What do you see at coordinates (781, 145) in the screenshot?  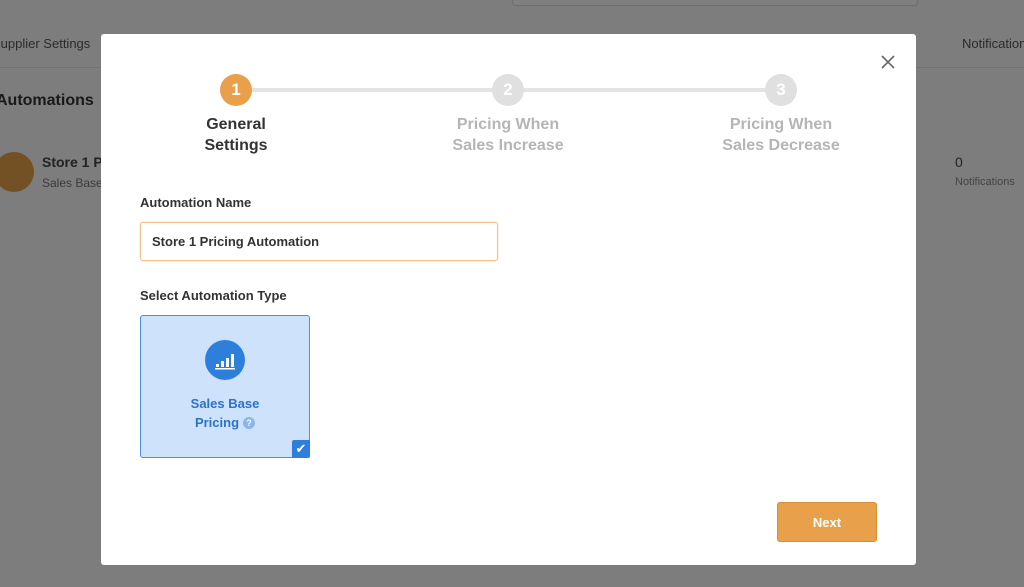 I see `step-label-line: Sales Decrease` at bounding box center [781, 145].